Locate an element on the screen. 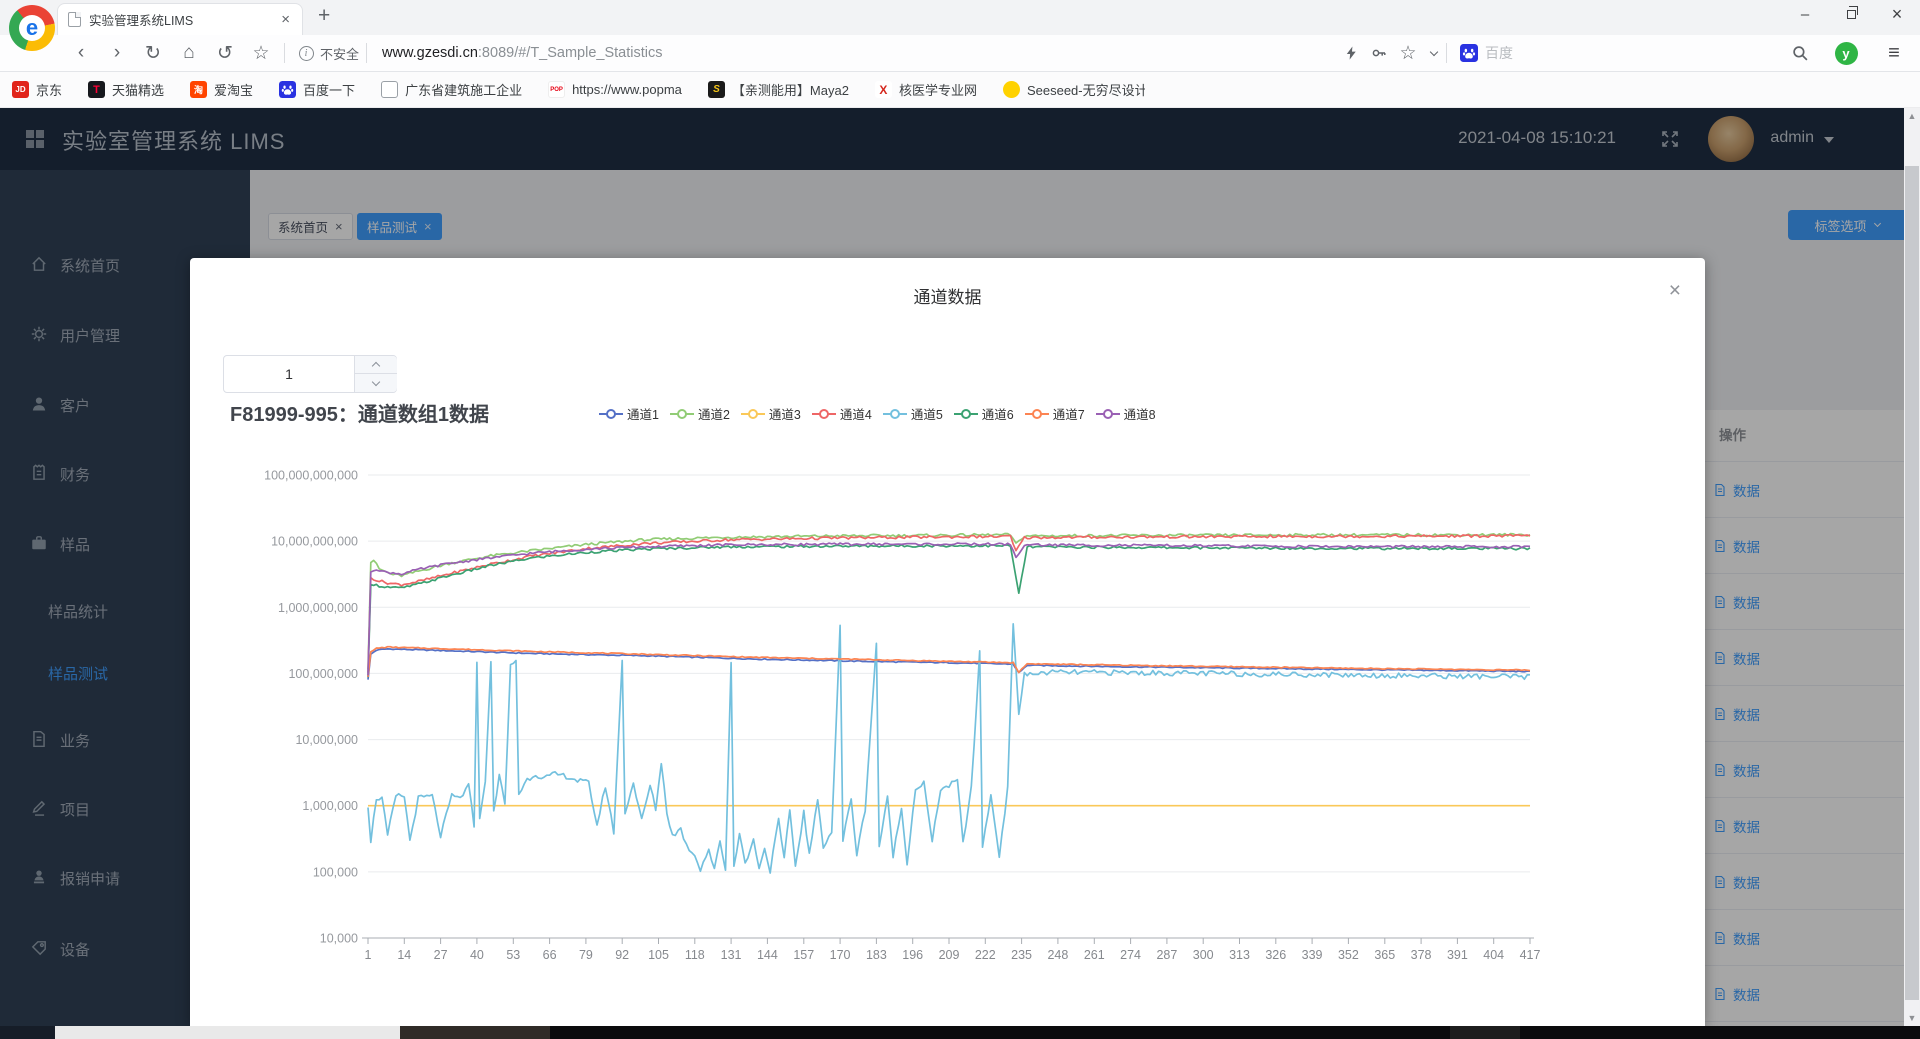 The width and height of the screenshot is (1920, 1039). forward-button: › is located at coordinates (117, 53).